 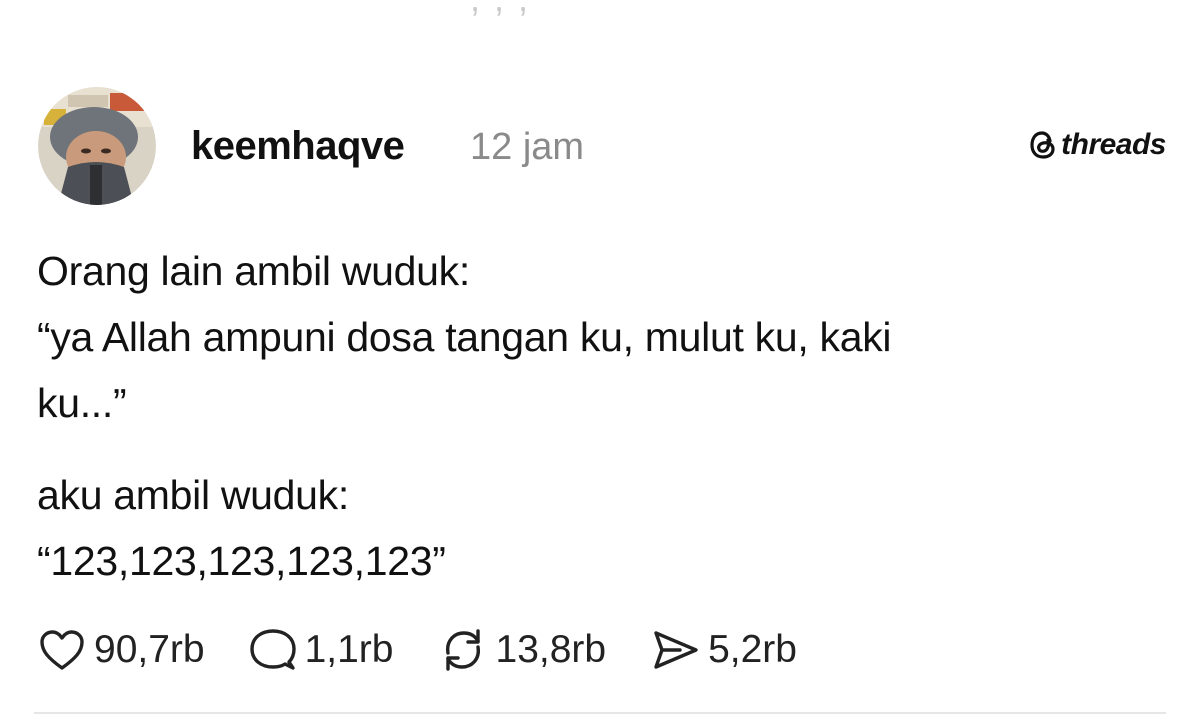 I want to click on share-button: 5,2rb, so click(x=723, y=650).